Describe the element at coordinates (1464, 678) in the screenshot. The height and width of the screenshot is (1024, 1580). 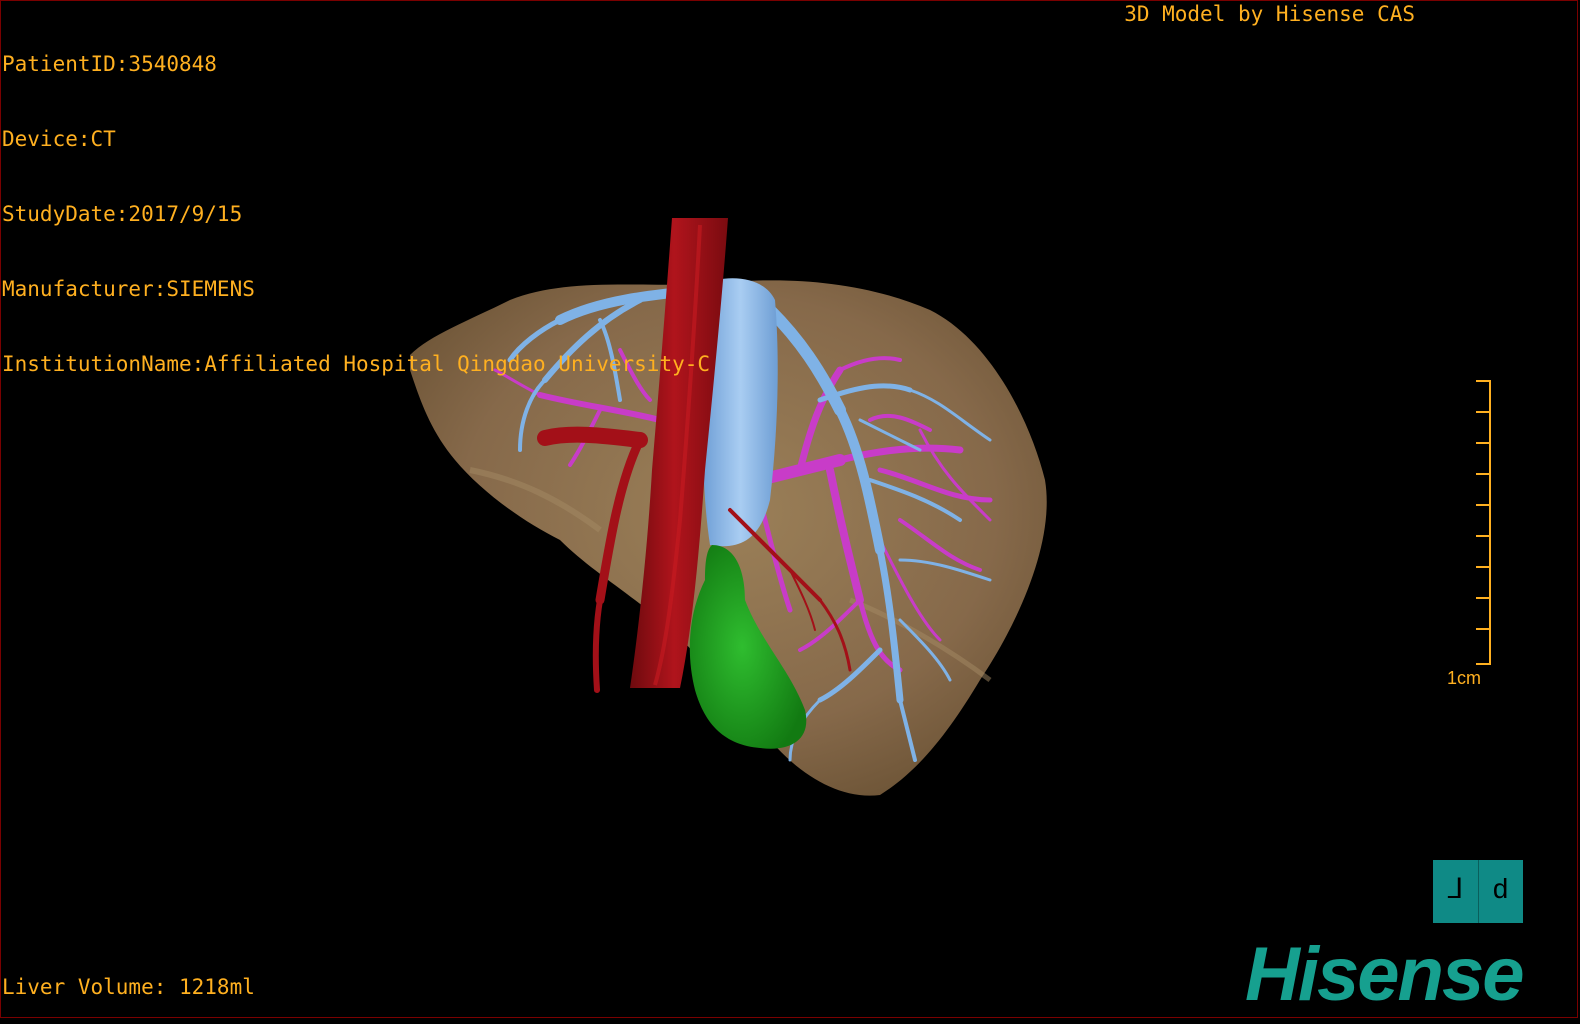
I see `scale-label: 1cm` at that location.